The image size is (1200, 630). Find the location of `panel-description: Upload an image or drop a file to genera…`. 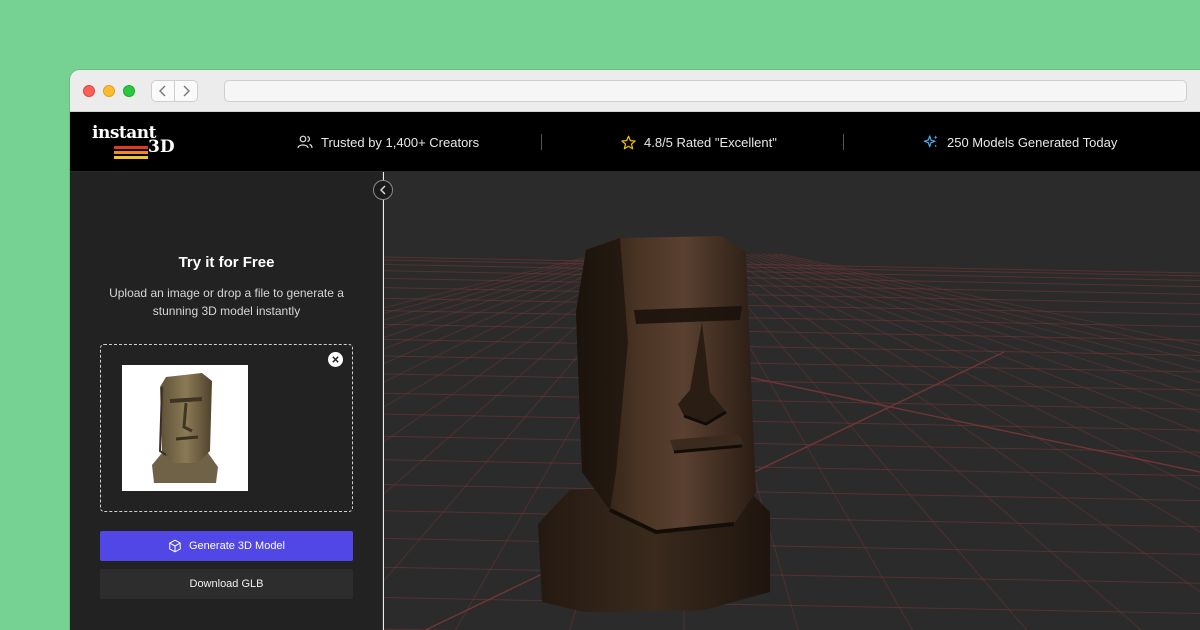

panel-description: Upload an image or drop a file to genera… is located at coordinates (226, 302).